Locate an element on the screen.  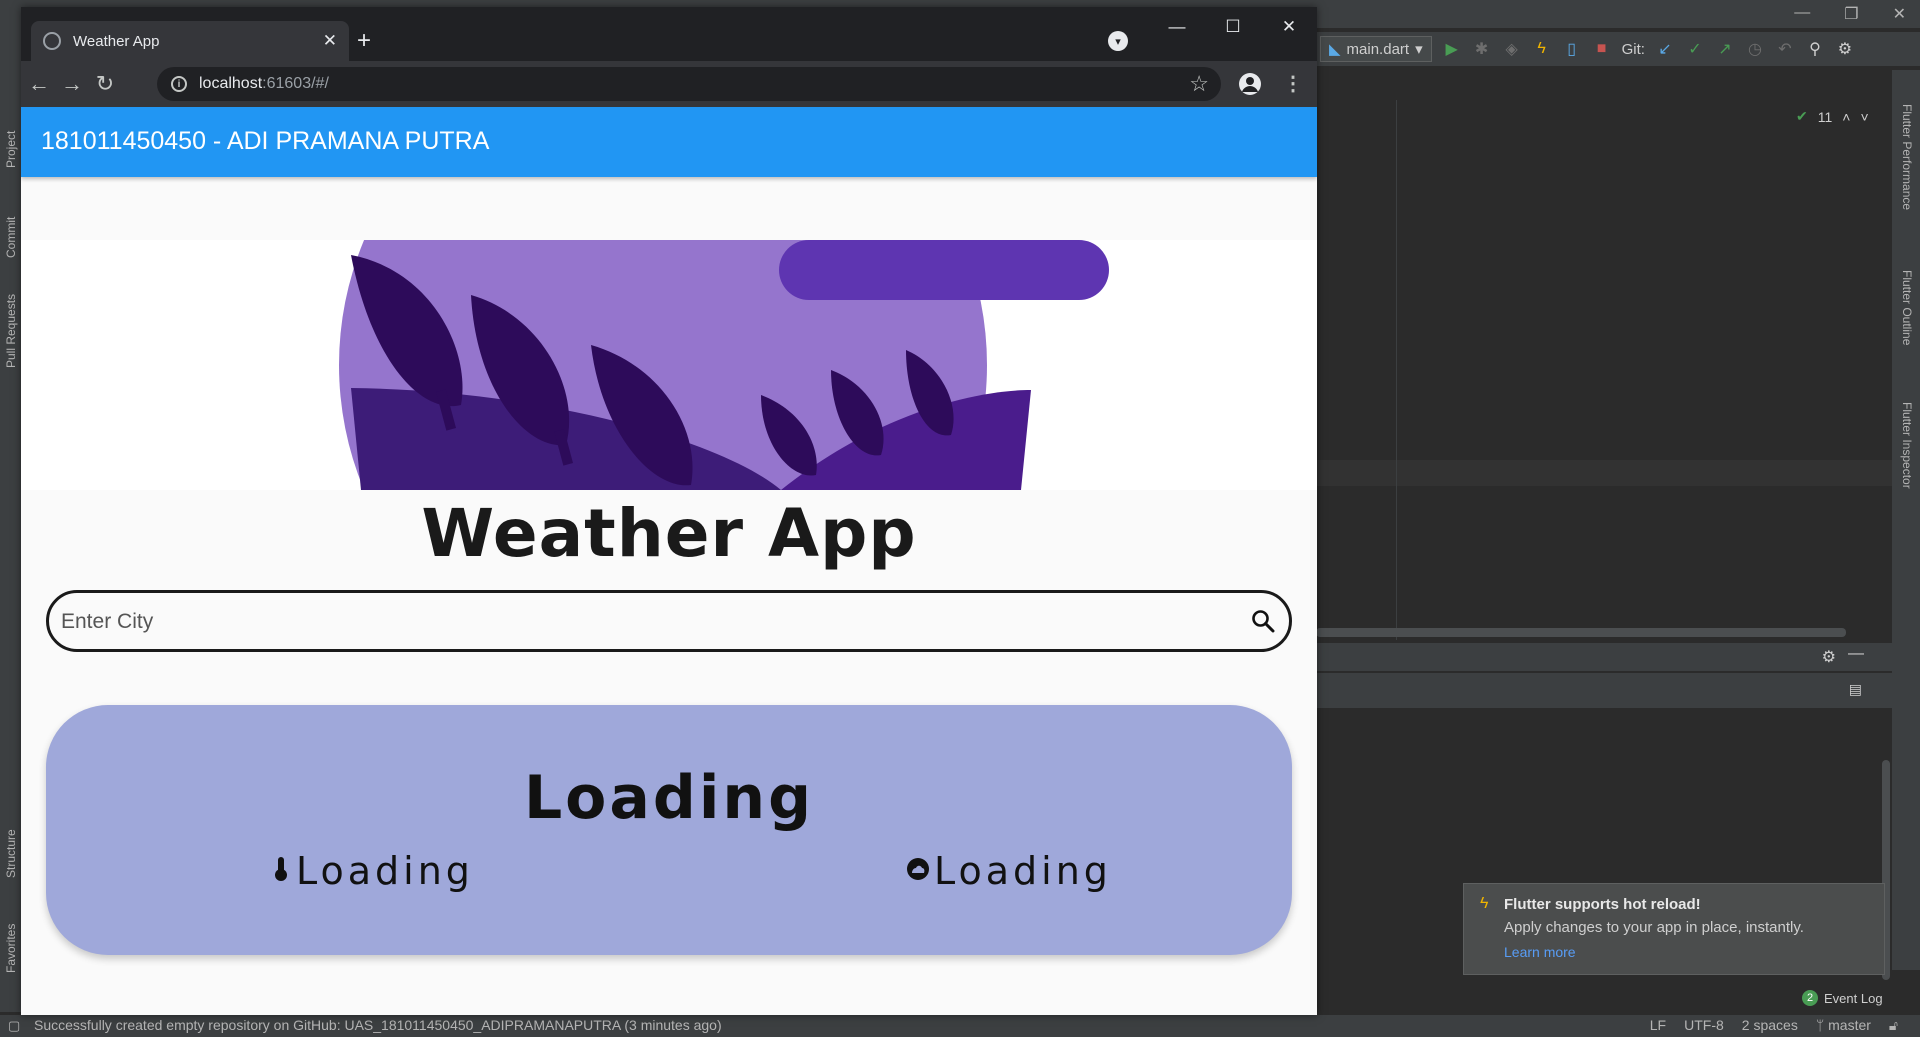
profile-icon is located at coordinates (1250, 84).